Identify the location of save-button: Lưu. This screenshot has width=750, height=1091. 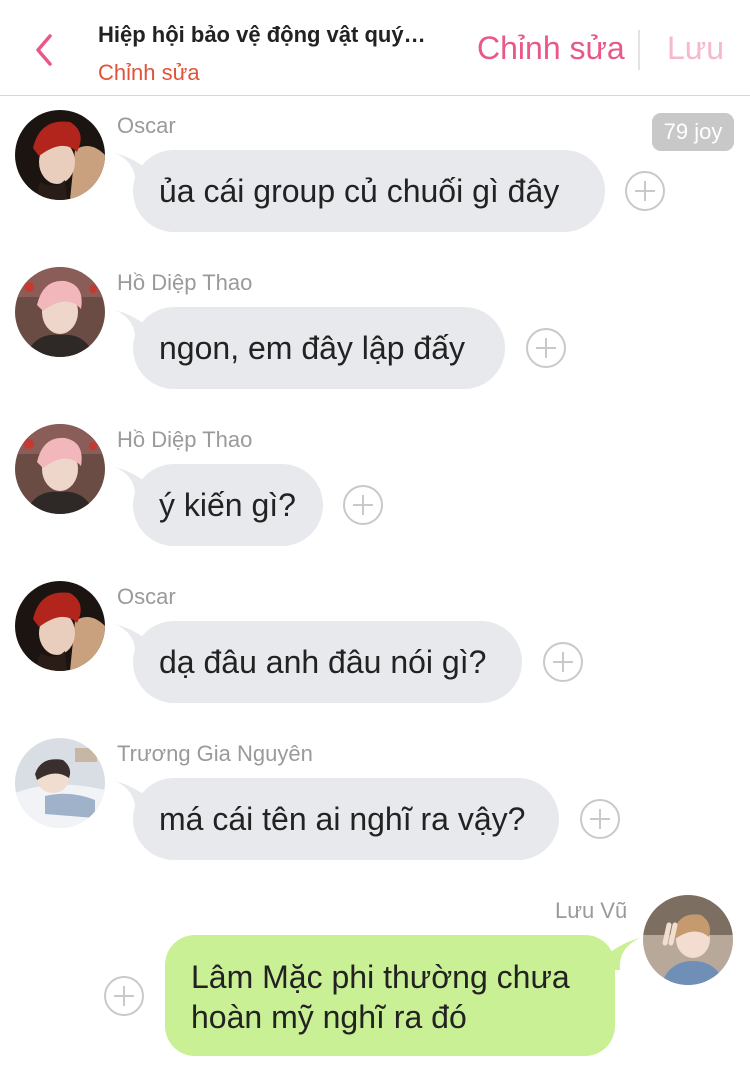
(695, 48).